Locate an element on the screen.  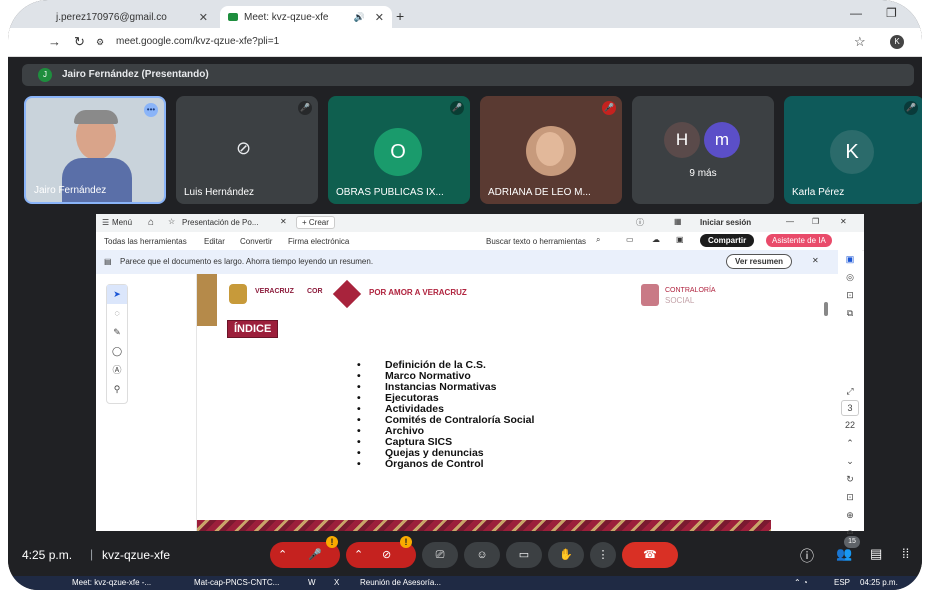
social-logo-text: SOCIAL is located at coordinates (680, 300).